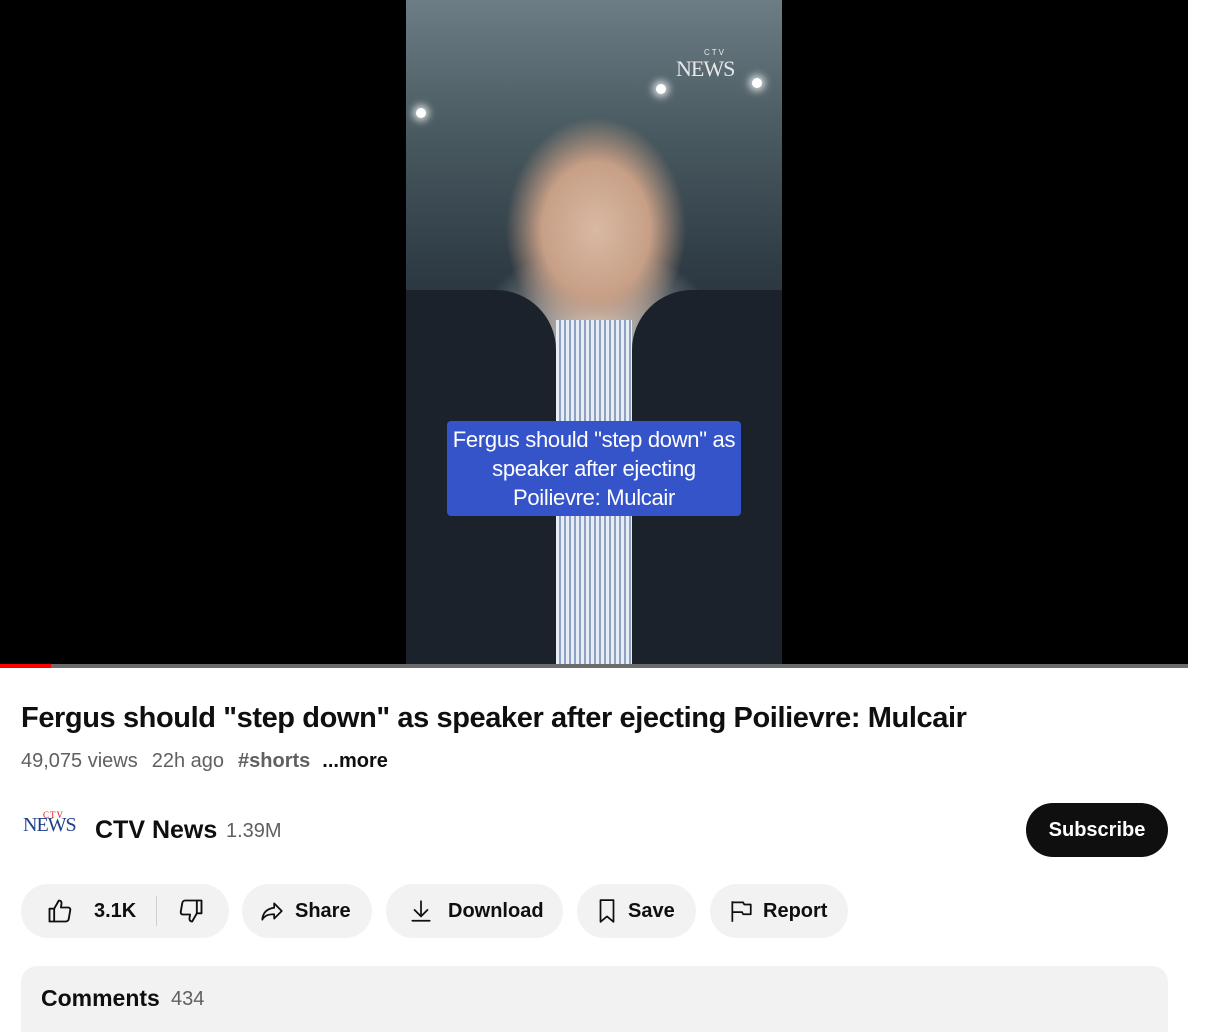 This screenshot has height=1032, width=1205. I want to click on view-count: 49,075 views, so click(79, 761).